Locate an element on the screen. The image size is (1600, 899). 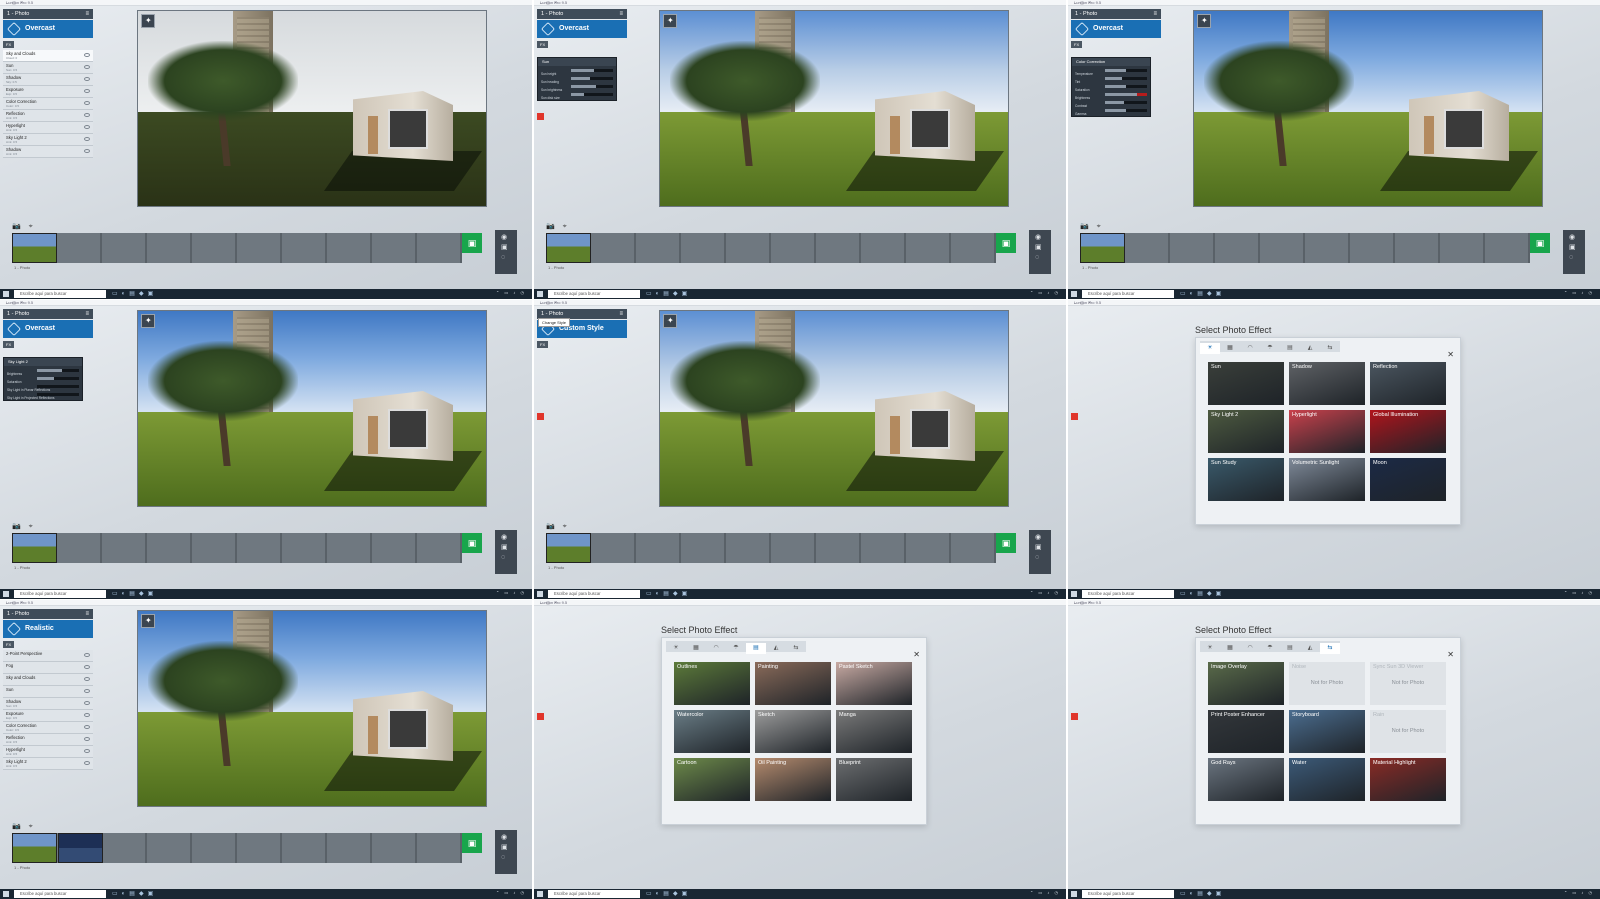
slider-row: Contrast is located at coordinates (1111, 103).